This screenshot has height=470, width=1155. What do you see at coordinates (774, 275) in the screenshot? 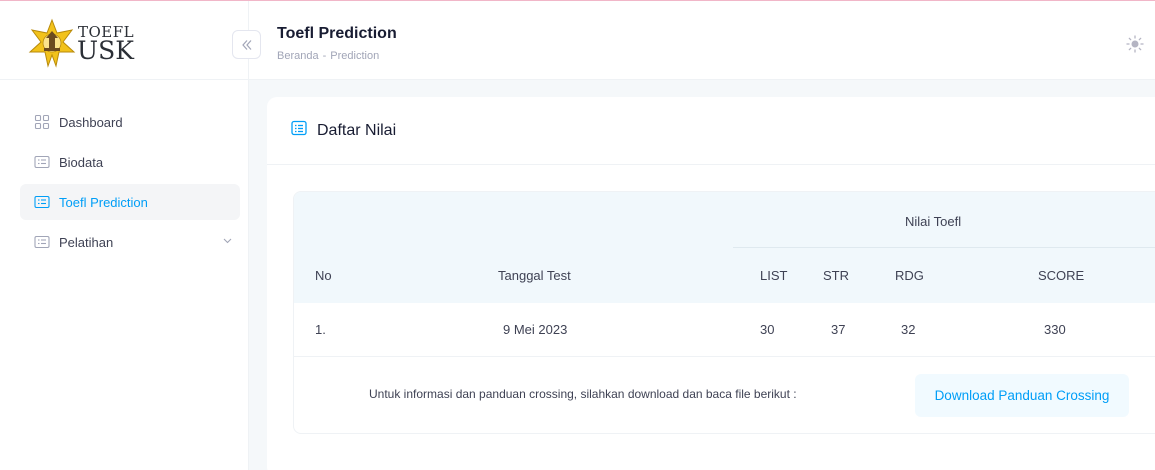
I see `column-header-list: LIST` at bounding box center [774, 275].